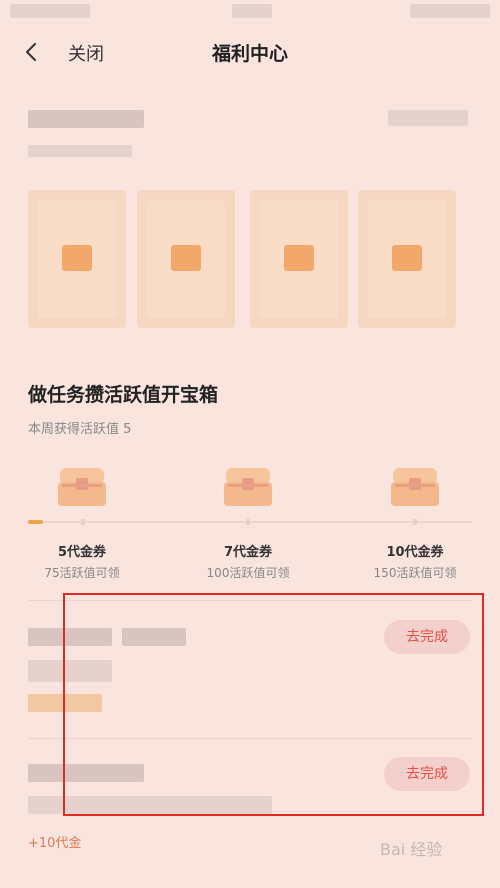 Image resolution: width=500 pixels, height=888 pixels. I want to click on status-blur-left, so click(50, 11).